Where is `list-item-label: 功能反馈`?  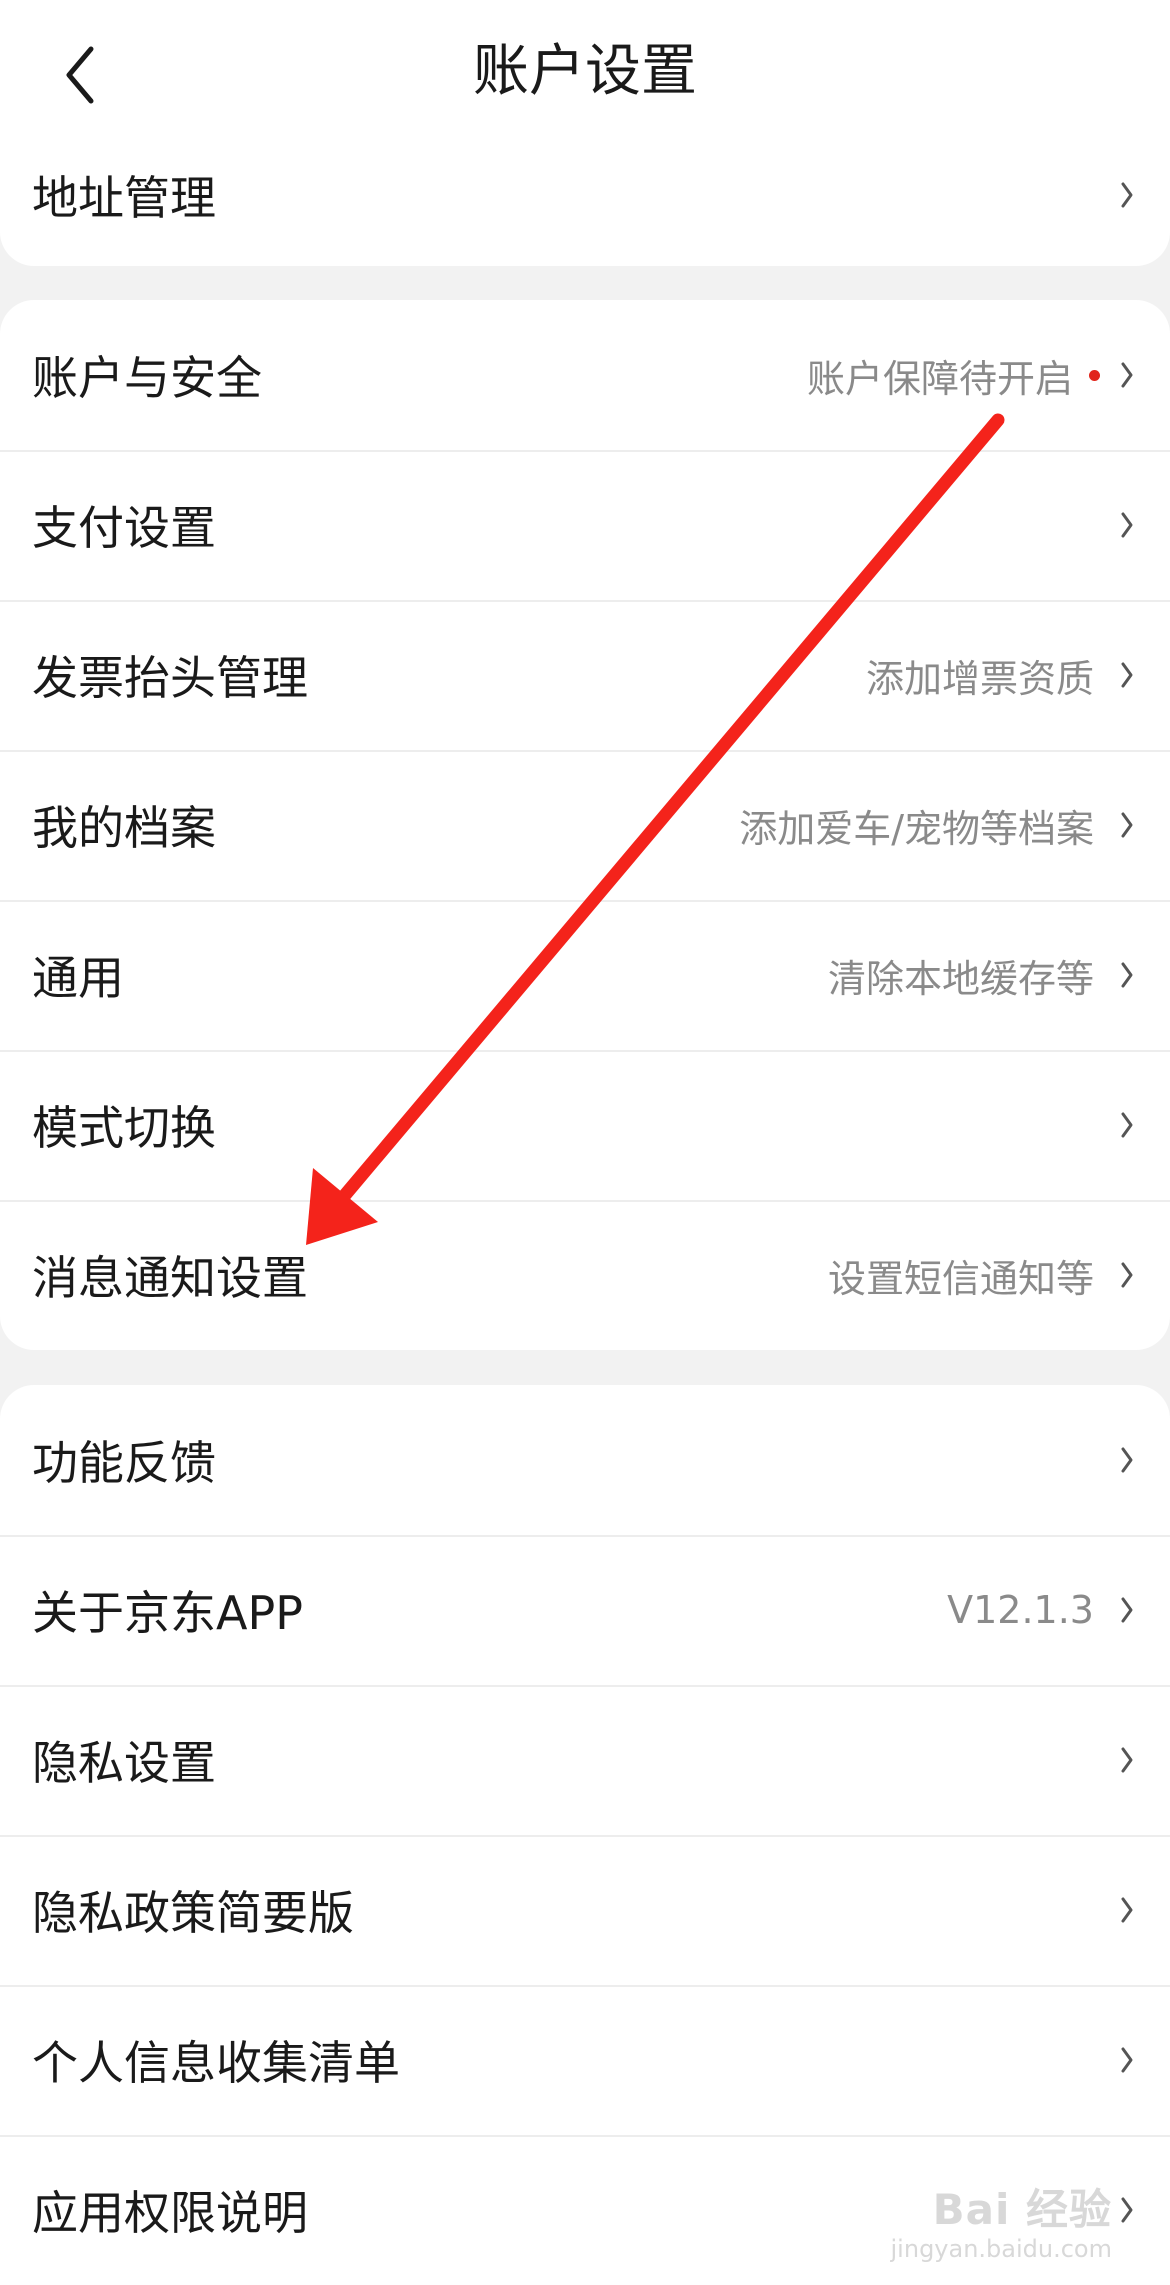
list-item-label: 功能反馈 is located at coordinates (124, 1463).